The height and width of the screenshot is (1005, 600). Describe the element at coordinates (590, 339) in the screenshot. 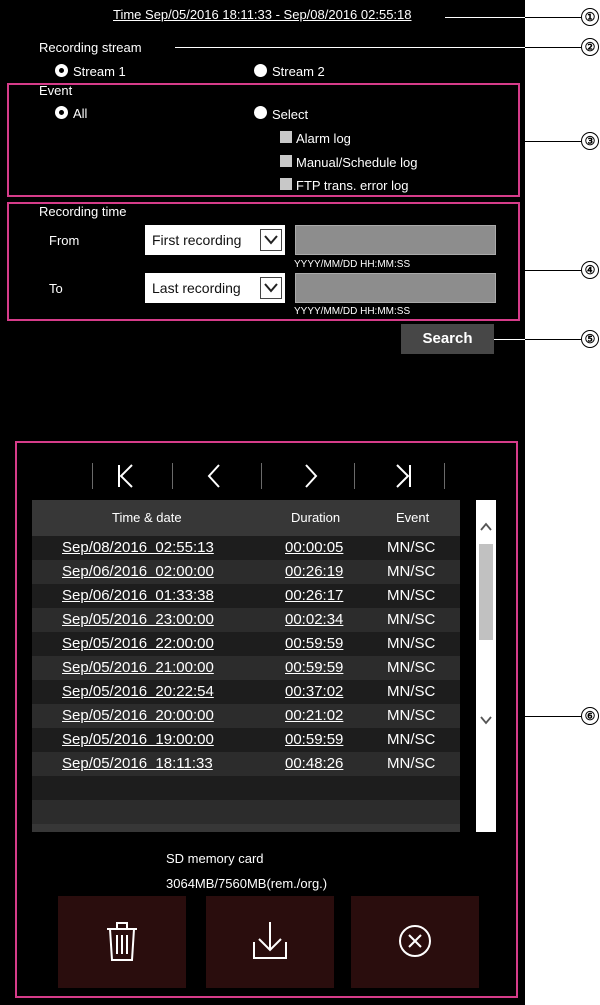

I see `callout-5: ⑤` at that location.